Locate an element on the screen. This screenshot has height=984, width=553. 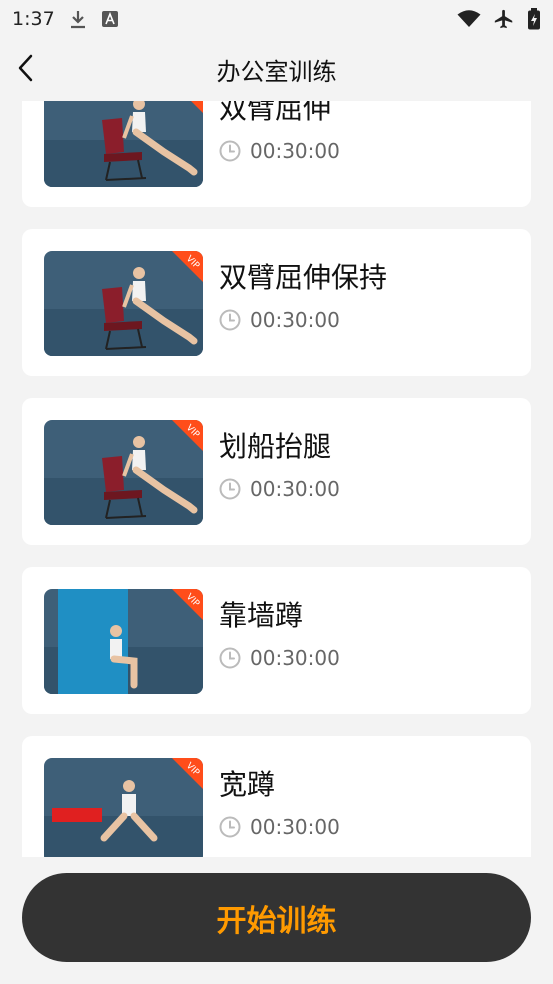
download-icon is located at coordinates (78, 19).